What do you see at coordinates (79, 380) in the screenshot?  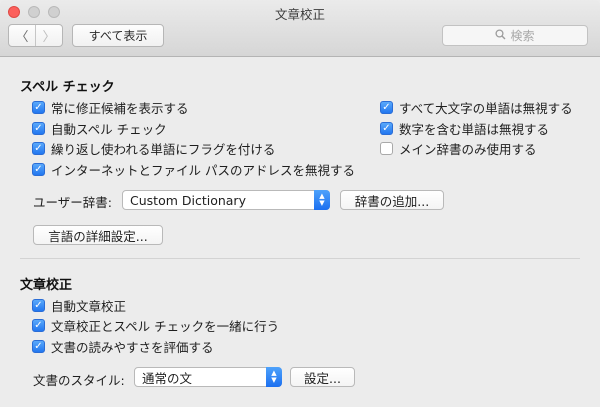 I see `writing-style-label: 文書のスタイル:` at bounding box center [79, 380].